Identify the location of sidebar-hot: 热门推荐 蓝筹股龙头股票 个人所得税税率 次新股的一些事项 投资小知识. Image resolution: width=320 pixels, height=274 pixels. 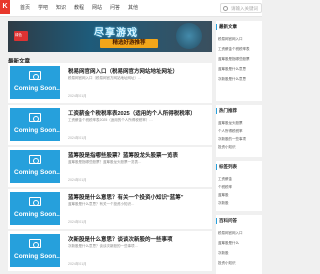
(239, 131).